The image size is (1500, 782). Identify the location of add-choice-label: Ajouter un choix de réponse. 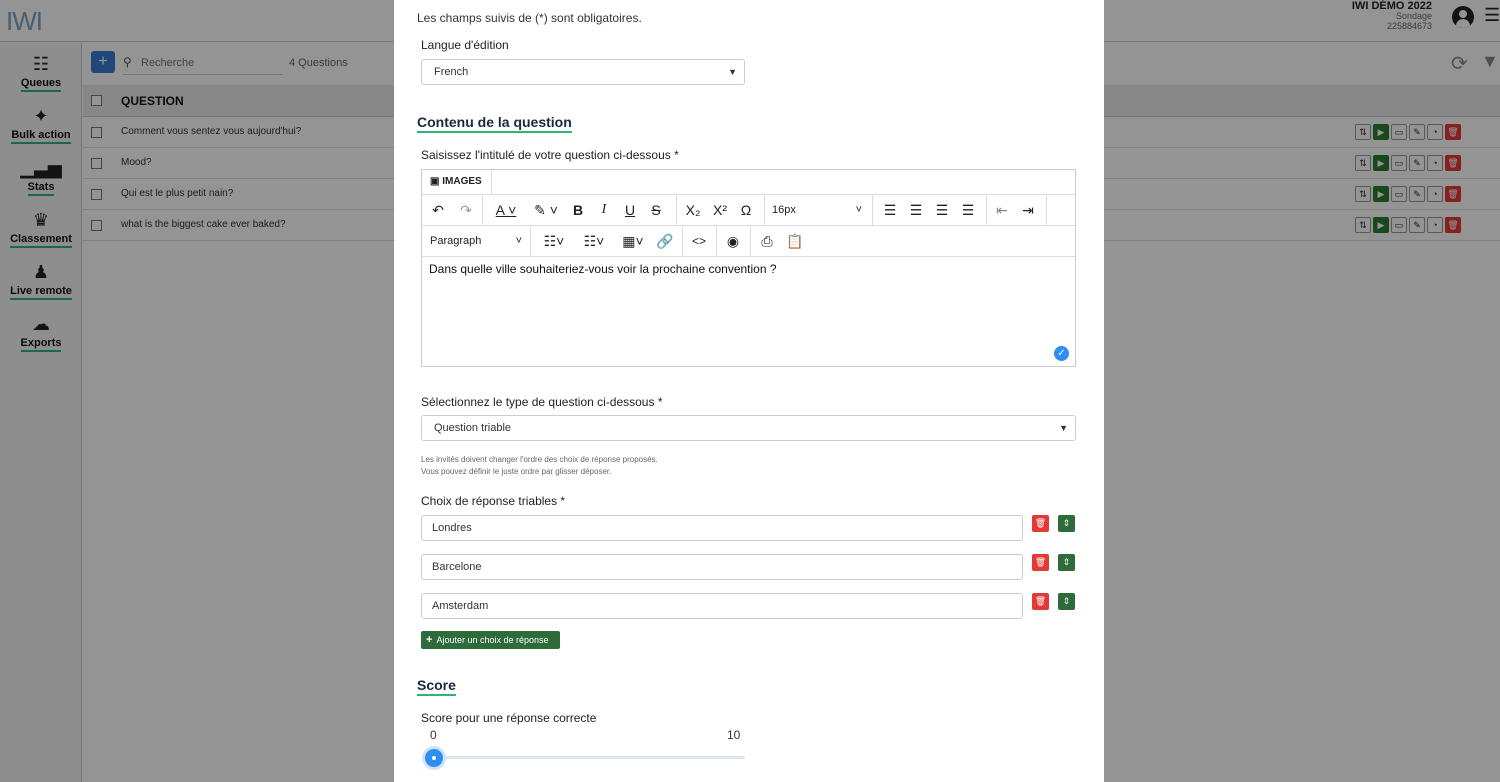
(492, 640).